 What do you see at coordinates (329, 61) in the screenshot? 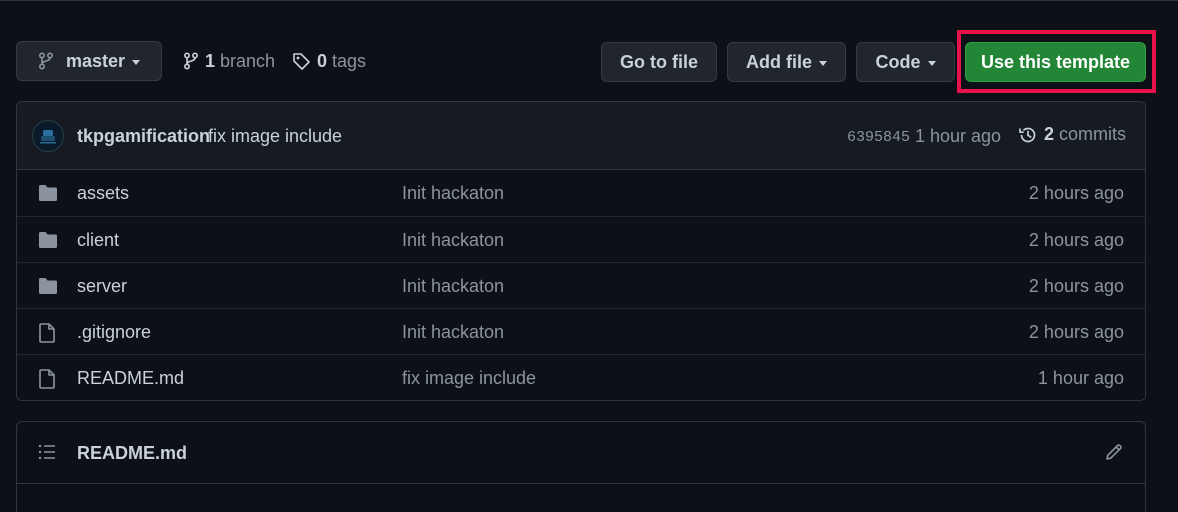
I see `tags-link: 0 tags` at bounding box center [329, 61].